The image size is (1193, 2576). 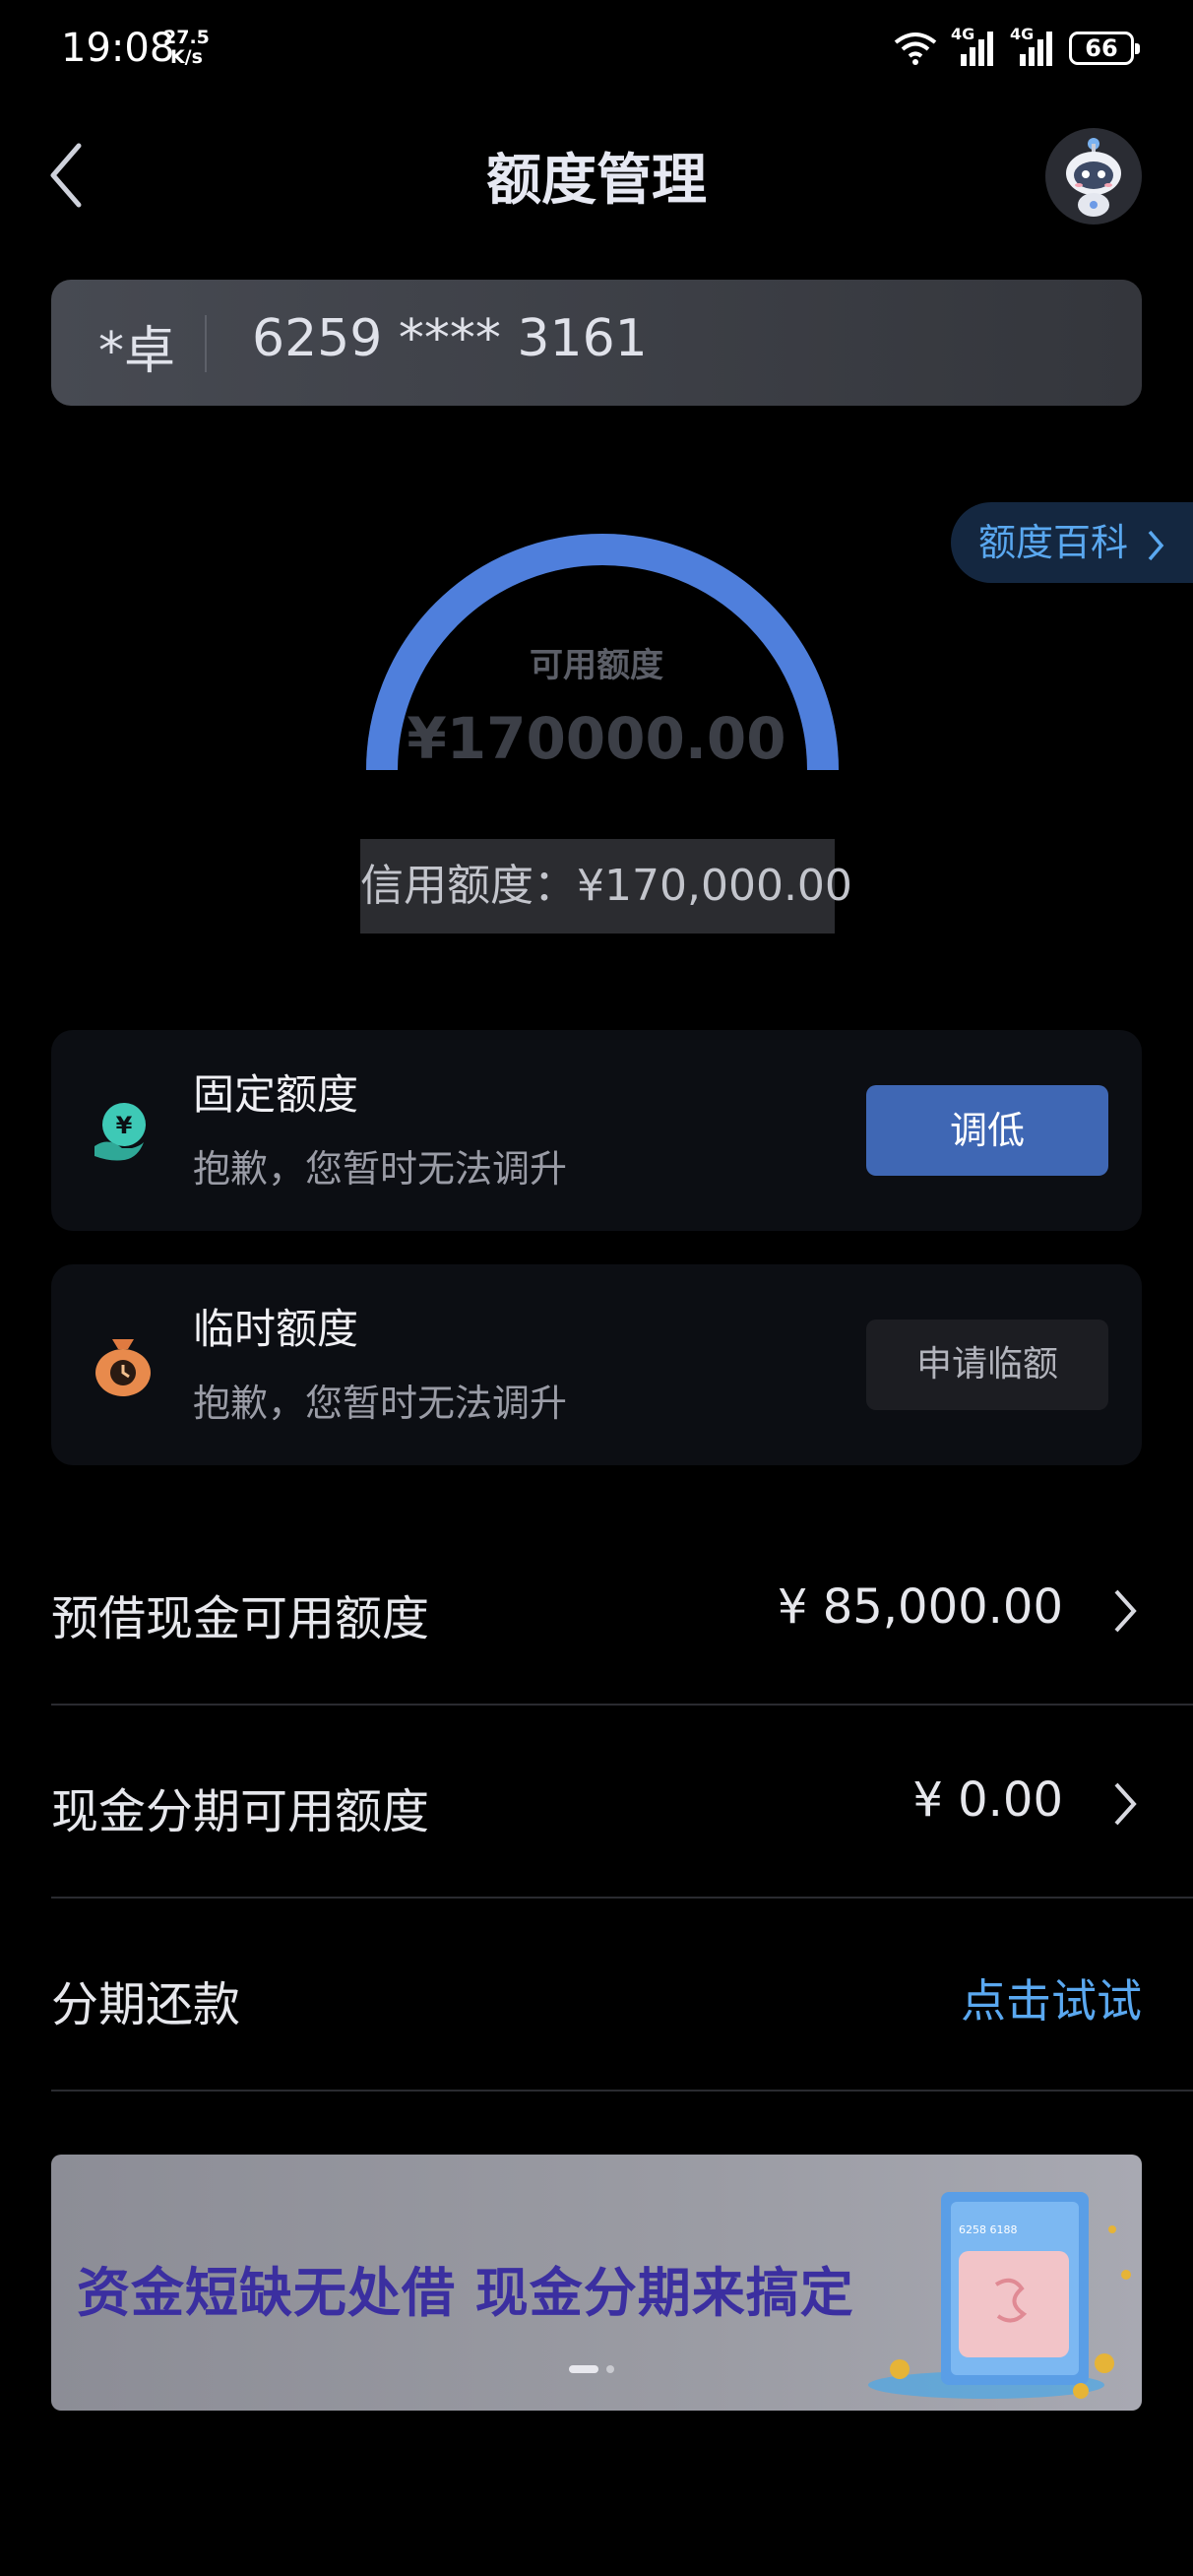 What do you see at coordinates (987, 1800) in the screenshot?
I see `cash-installment-value: ¥ 0.00` at bounding box center [987, 1800].